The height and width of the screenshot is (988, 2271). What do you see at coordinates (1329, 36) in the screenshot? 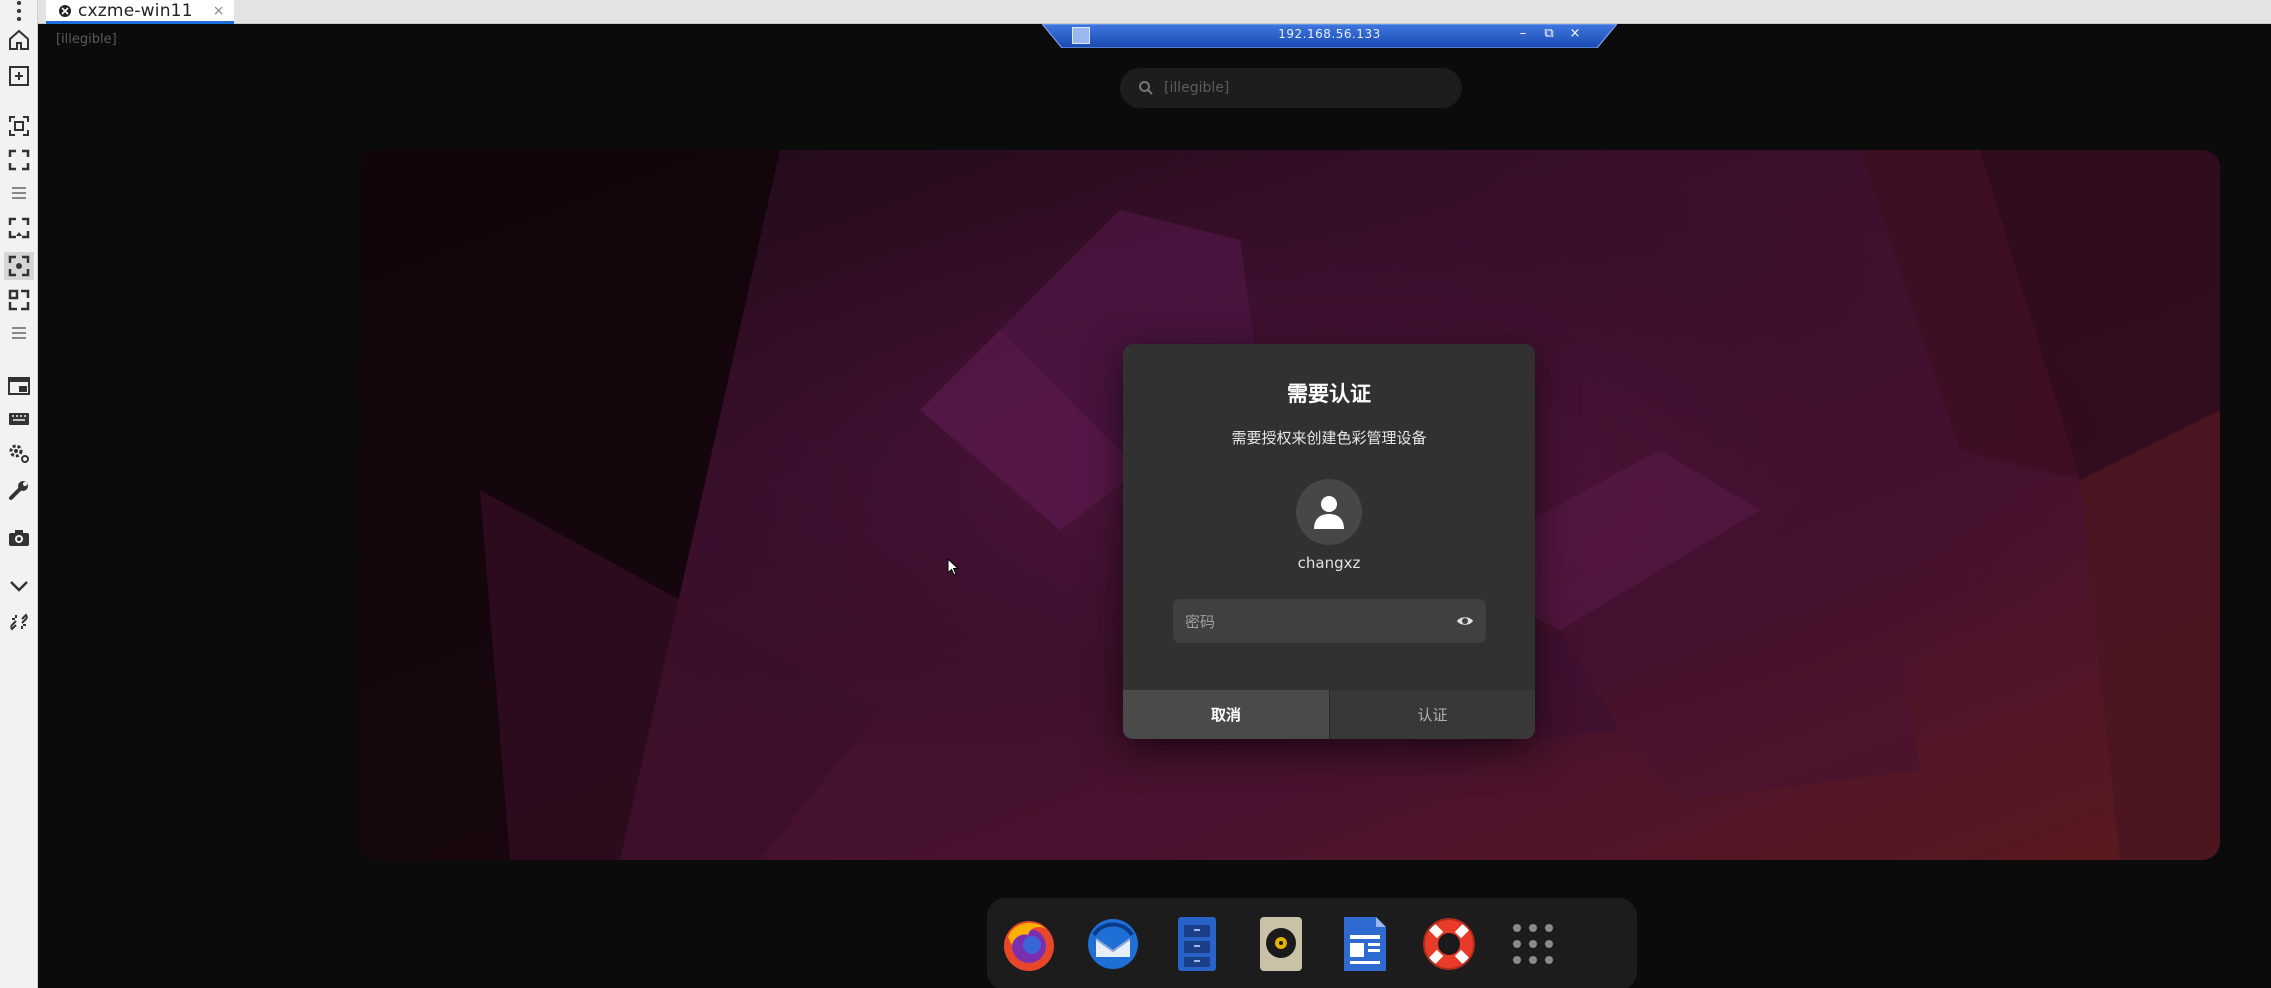
I see `remote-connection-bar: 192.168.56.133 – ⧉ ×` at bounding box center [1329, 36].